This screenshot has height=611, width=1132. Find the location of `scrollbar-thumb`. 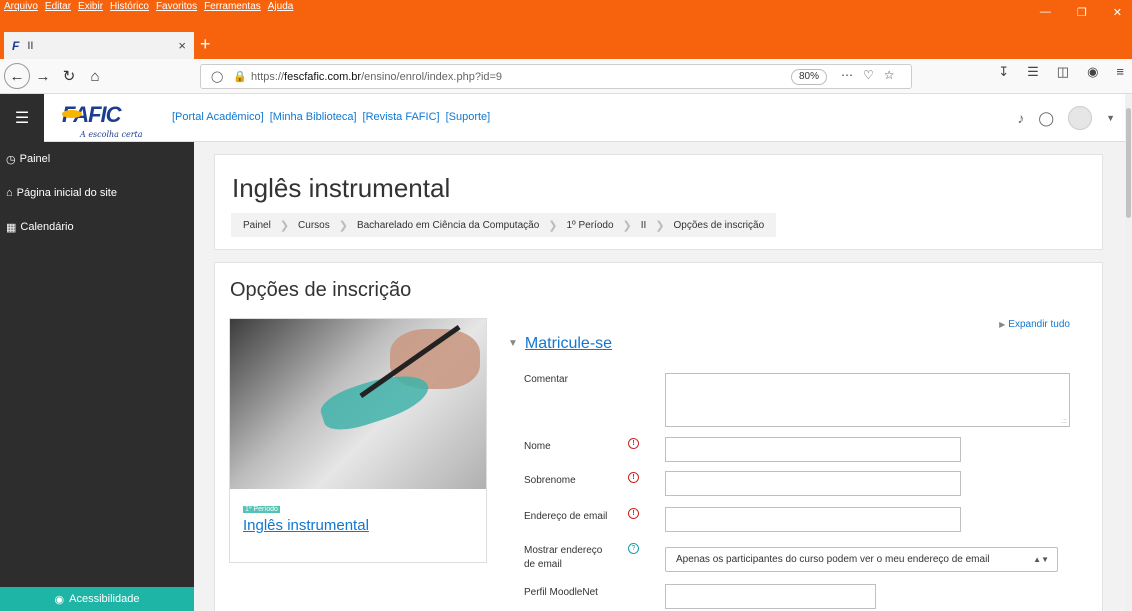

scrollbar-thumb is located at coordinates (1128, 163).